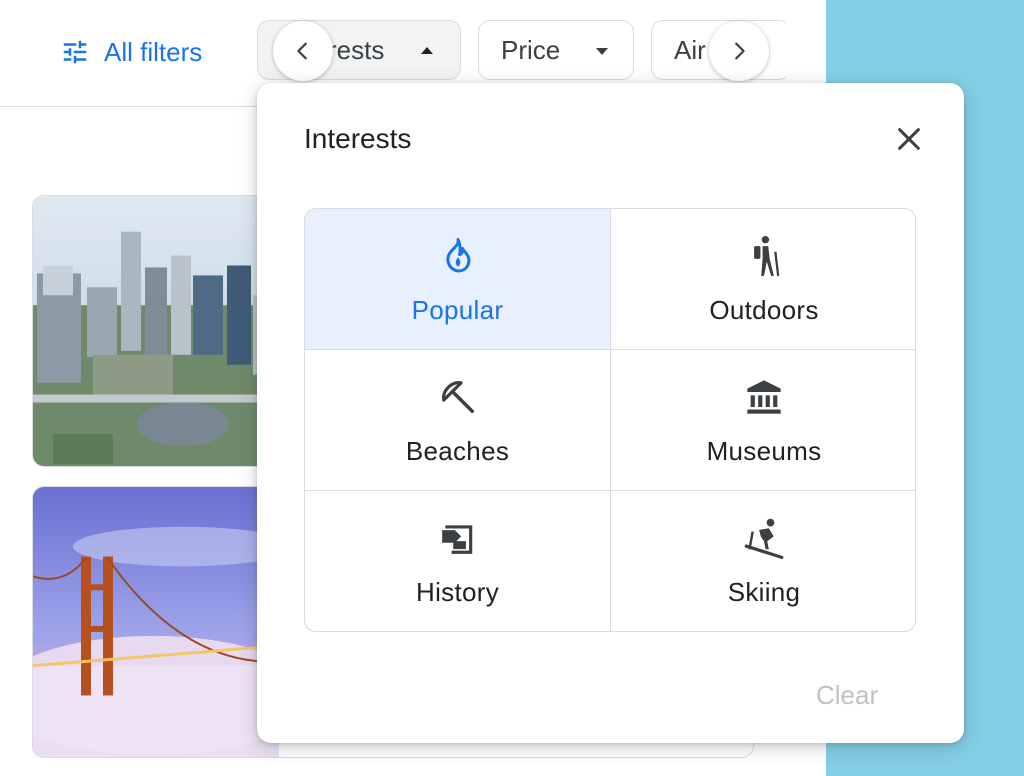  I want to click on museum-icon, so click(764, 397).